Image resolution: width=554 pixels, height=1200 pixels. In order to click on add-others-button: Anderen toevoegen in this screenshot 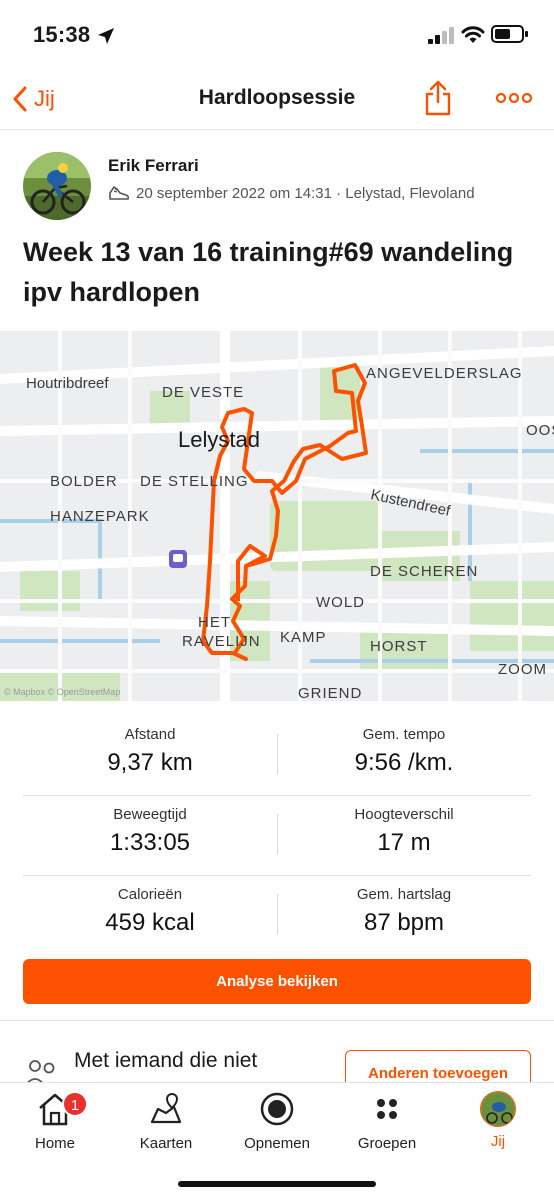, I will do `click(438, 1066)`.